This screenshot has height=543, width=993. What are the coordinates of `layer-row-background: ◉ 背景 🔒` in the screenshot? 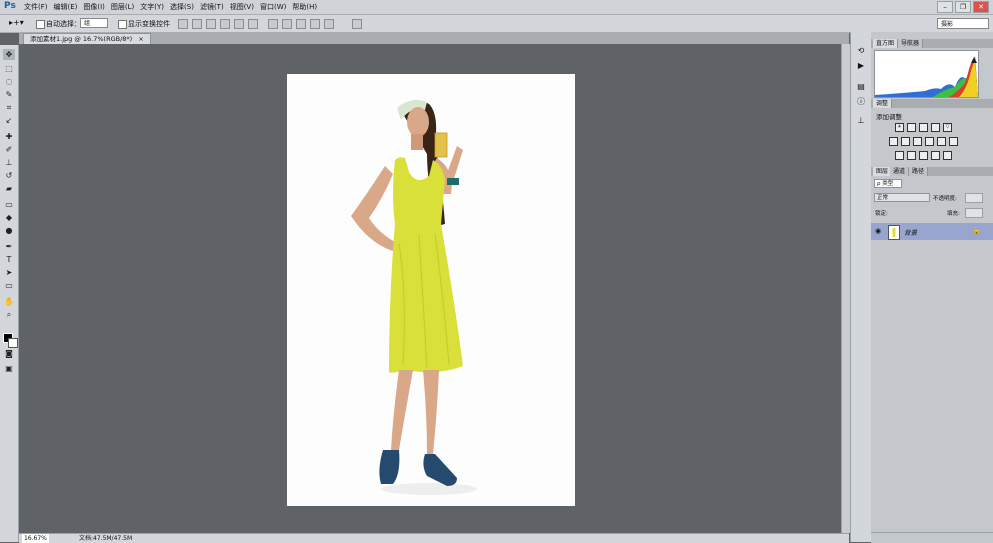 It's located at (932, 231).